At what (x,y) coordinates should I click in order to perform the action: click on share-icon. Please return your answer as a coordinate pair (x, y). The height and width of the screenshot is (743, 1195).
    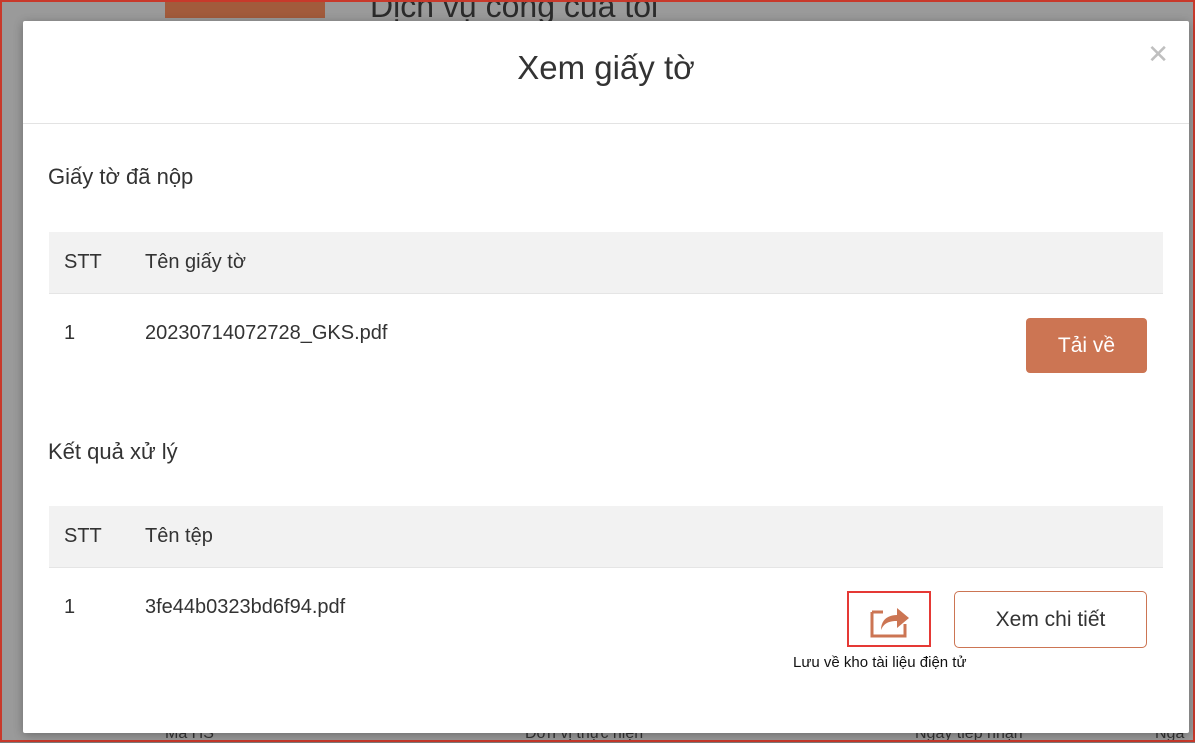
    Looking at the image, I should click on (890, 621).